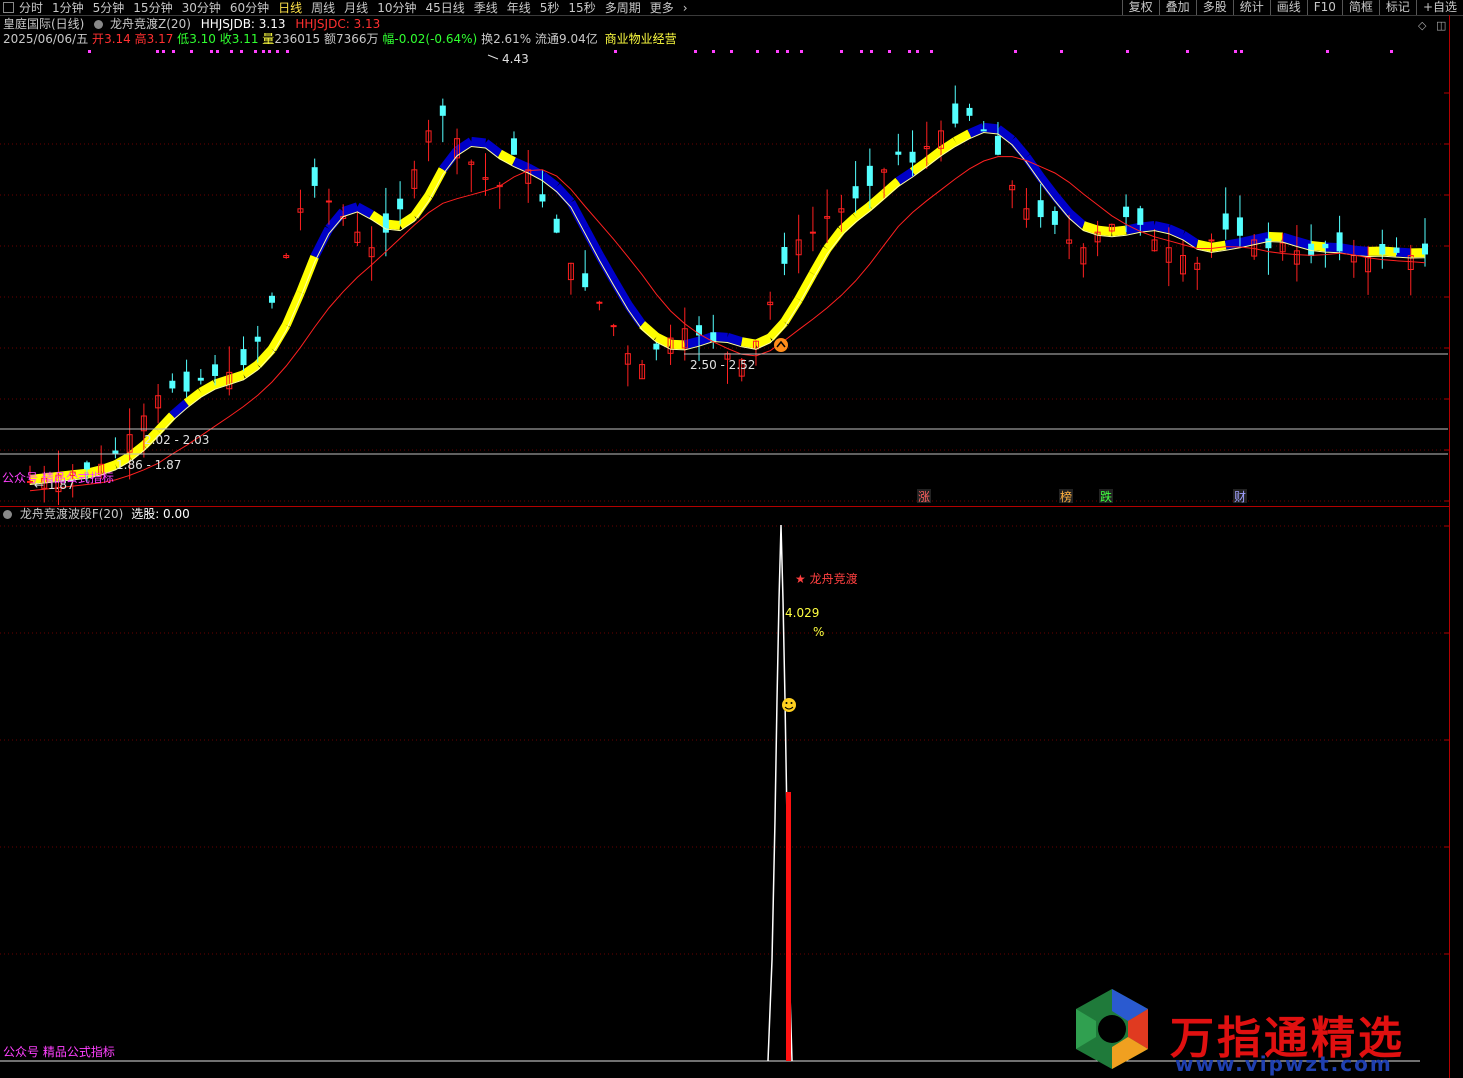 Image resolution: width=1463 pixels, height=1078 pixels. Describe the element at coordinates (515, 59) in the screenshot. I see `high-price-label: 4.43` at that location.